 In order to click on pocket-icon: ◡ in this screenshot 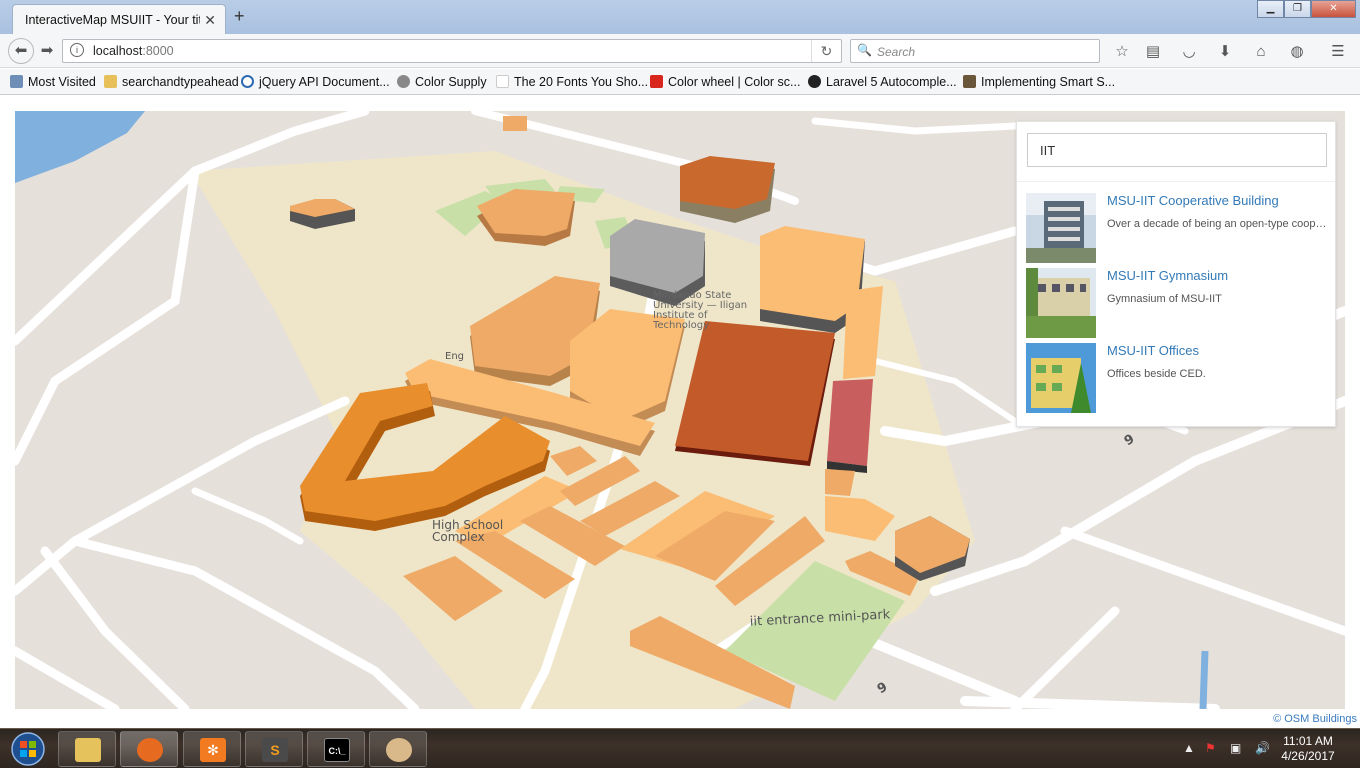, I will do `click(1189, 52)`.